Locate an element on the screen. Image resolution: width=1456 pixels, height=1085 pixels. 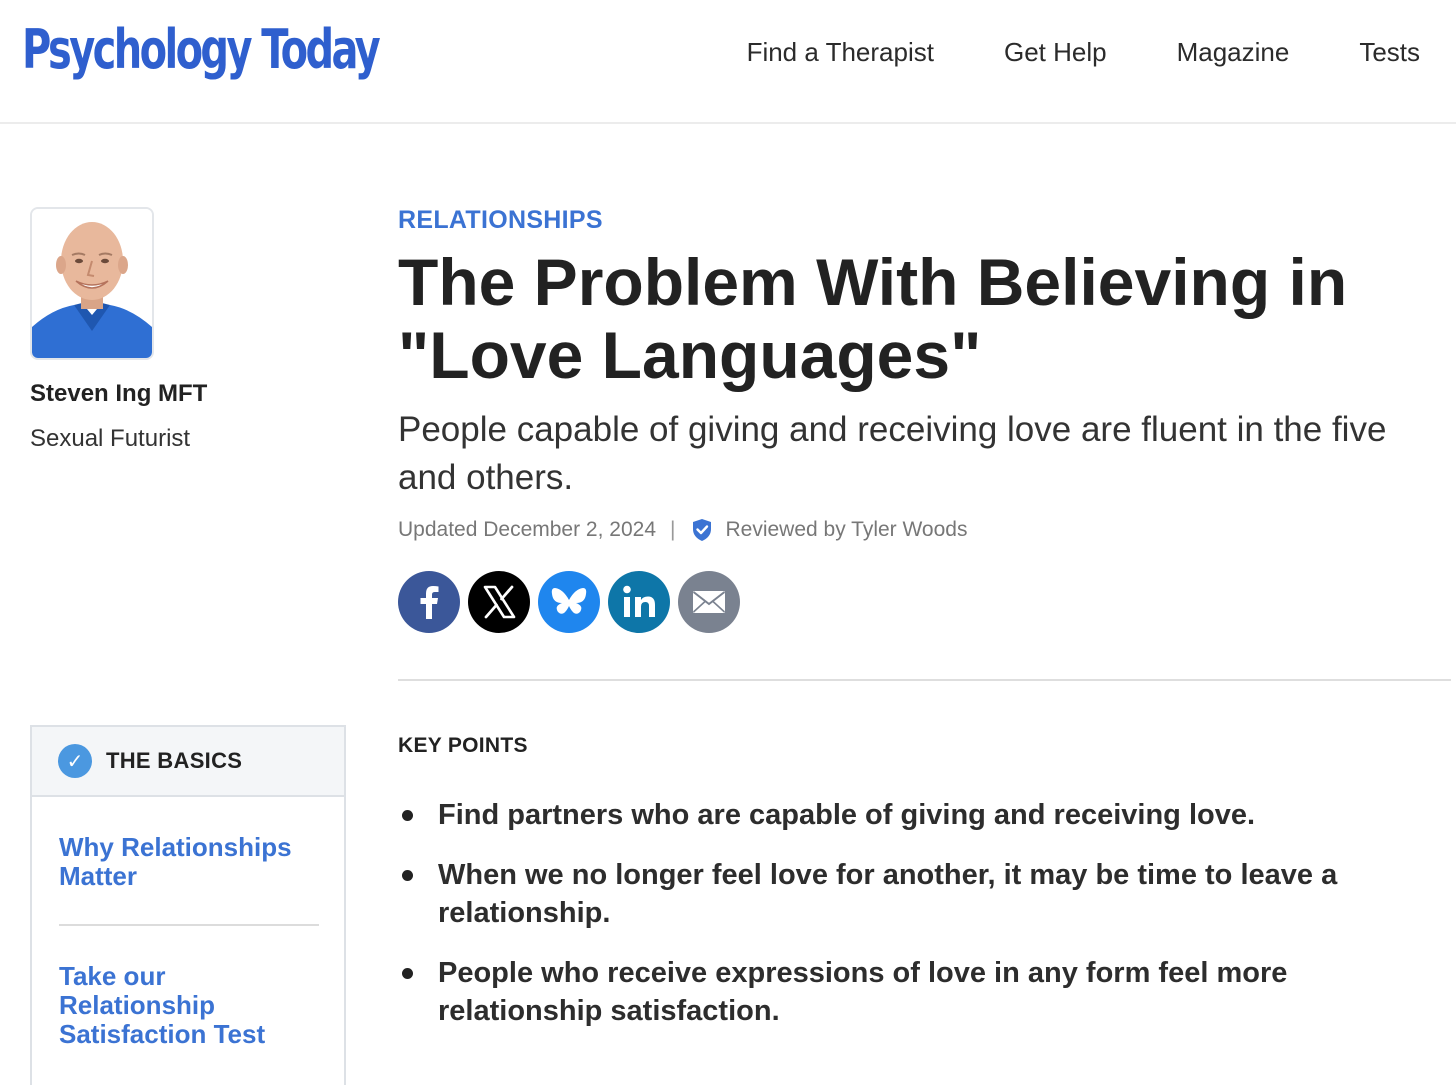
bluesky-share-button is located at coordinates (569, 602).